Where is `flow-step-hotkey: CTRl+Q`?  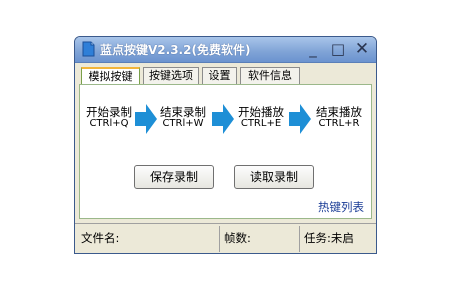 flow-step-hotkey: CTRl+Q is located at coordinates (109, 123).